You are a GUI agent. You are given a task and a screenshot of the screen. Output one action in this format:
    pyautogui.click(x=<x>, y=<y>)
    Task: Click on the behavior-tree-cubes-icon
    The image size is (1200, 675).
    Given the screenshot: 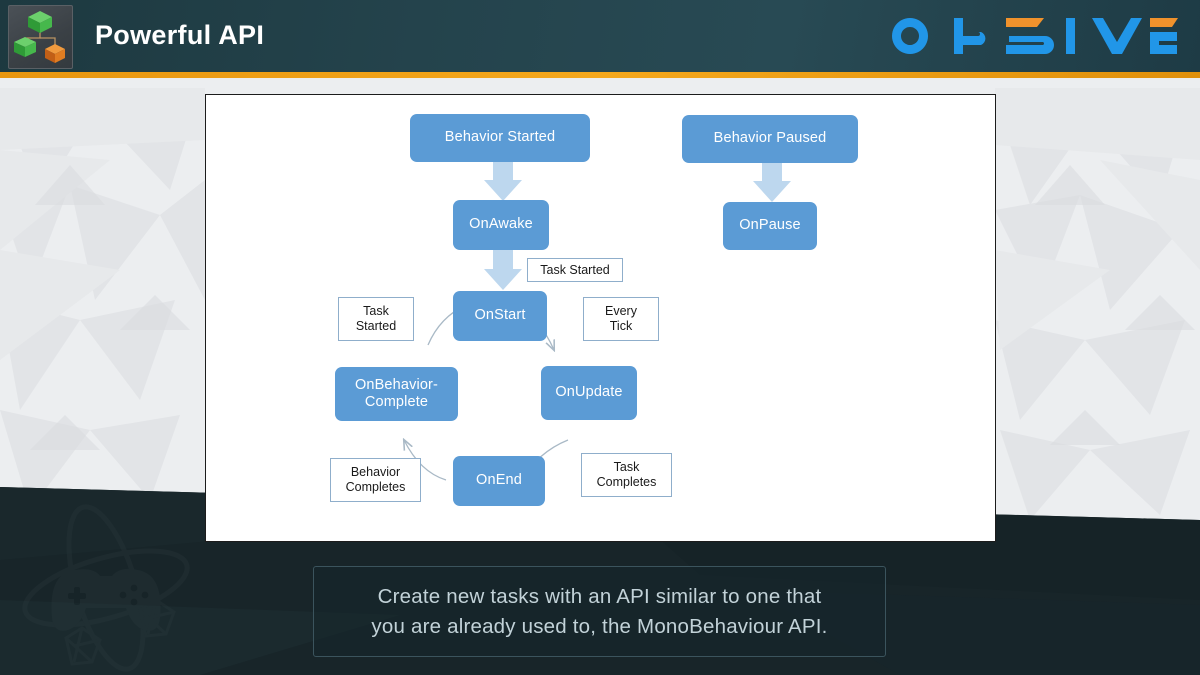 What is the action you would take?
    pyautogui.click(x=40, y=37)
    